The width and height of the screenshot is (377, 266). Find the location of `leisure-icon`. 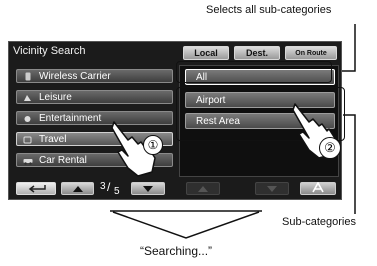

leisure-icon is located at coordinates (27, 97).